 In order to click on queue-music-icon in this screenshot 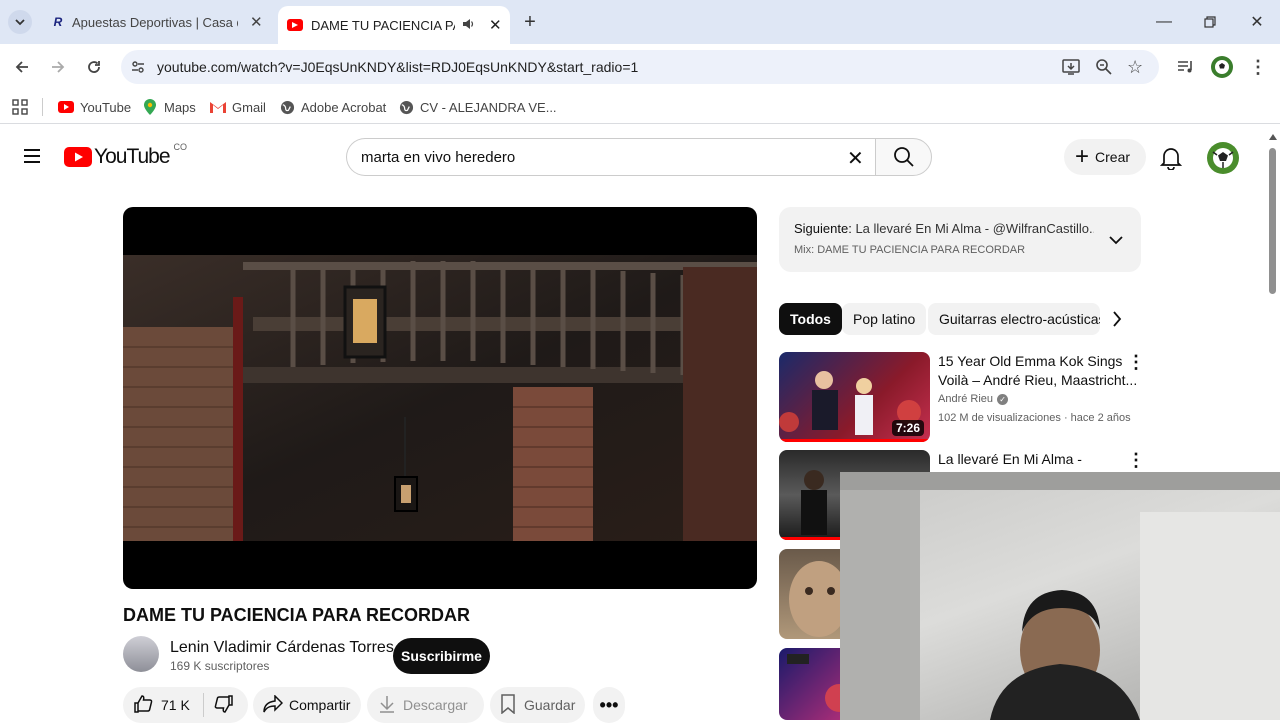, I will do `click(1185, 67)`.